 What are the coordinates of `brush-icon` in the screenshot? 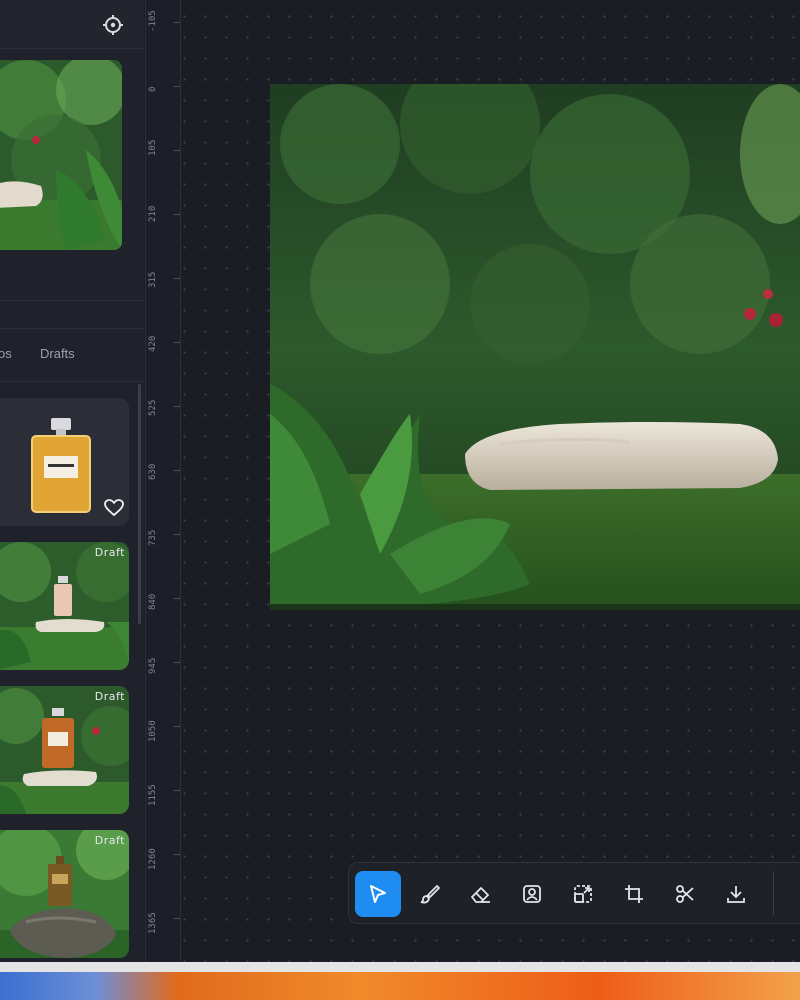 It's located at (430, 894).